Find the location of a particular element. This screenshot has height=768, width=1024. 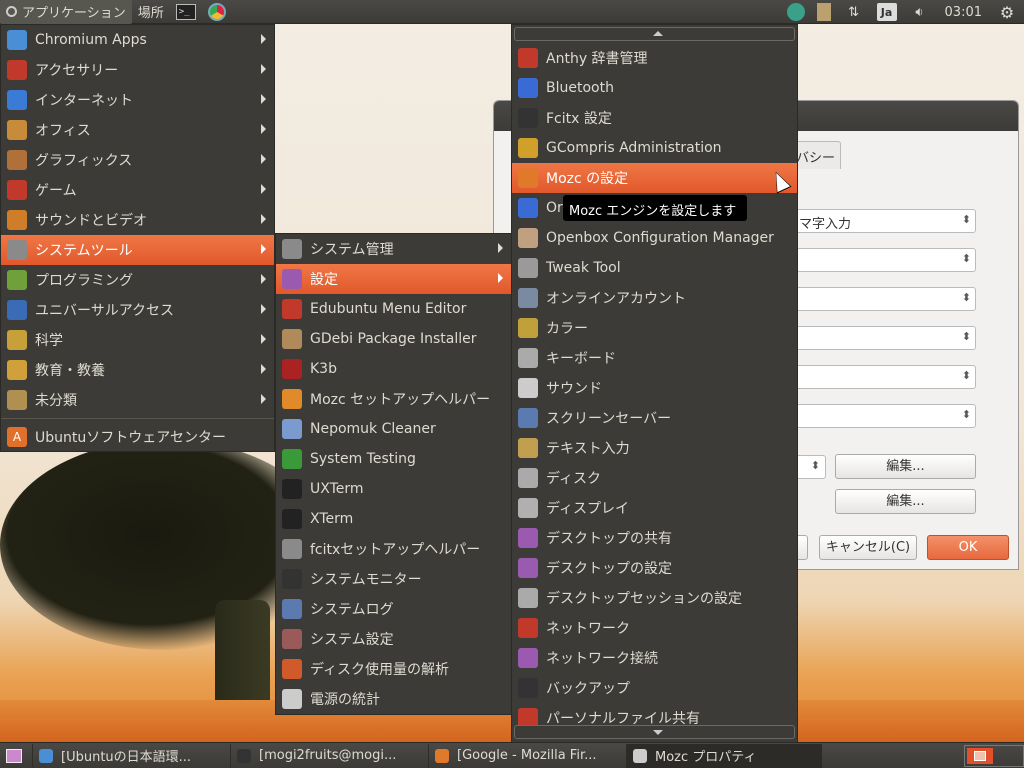

chromium-launcher is located at coordinates (217, 12).